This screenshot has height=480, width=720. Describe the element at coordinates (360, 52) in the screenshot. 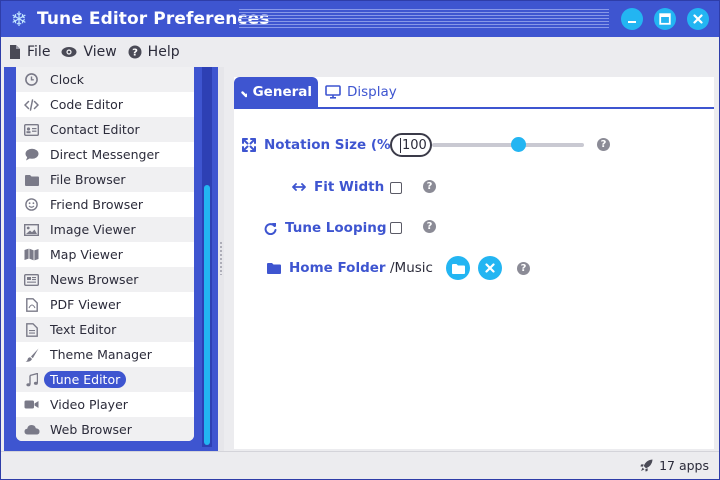

I see `menu-bar: File View ? Help` at that location.